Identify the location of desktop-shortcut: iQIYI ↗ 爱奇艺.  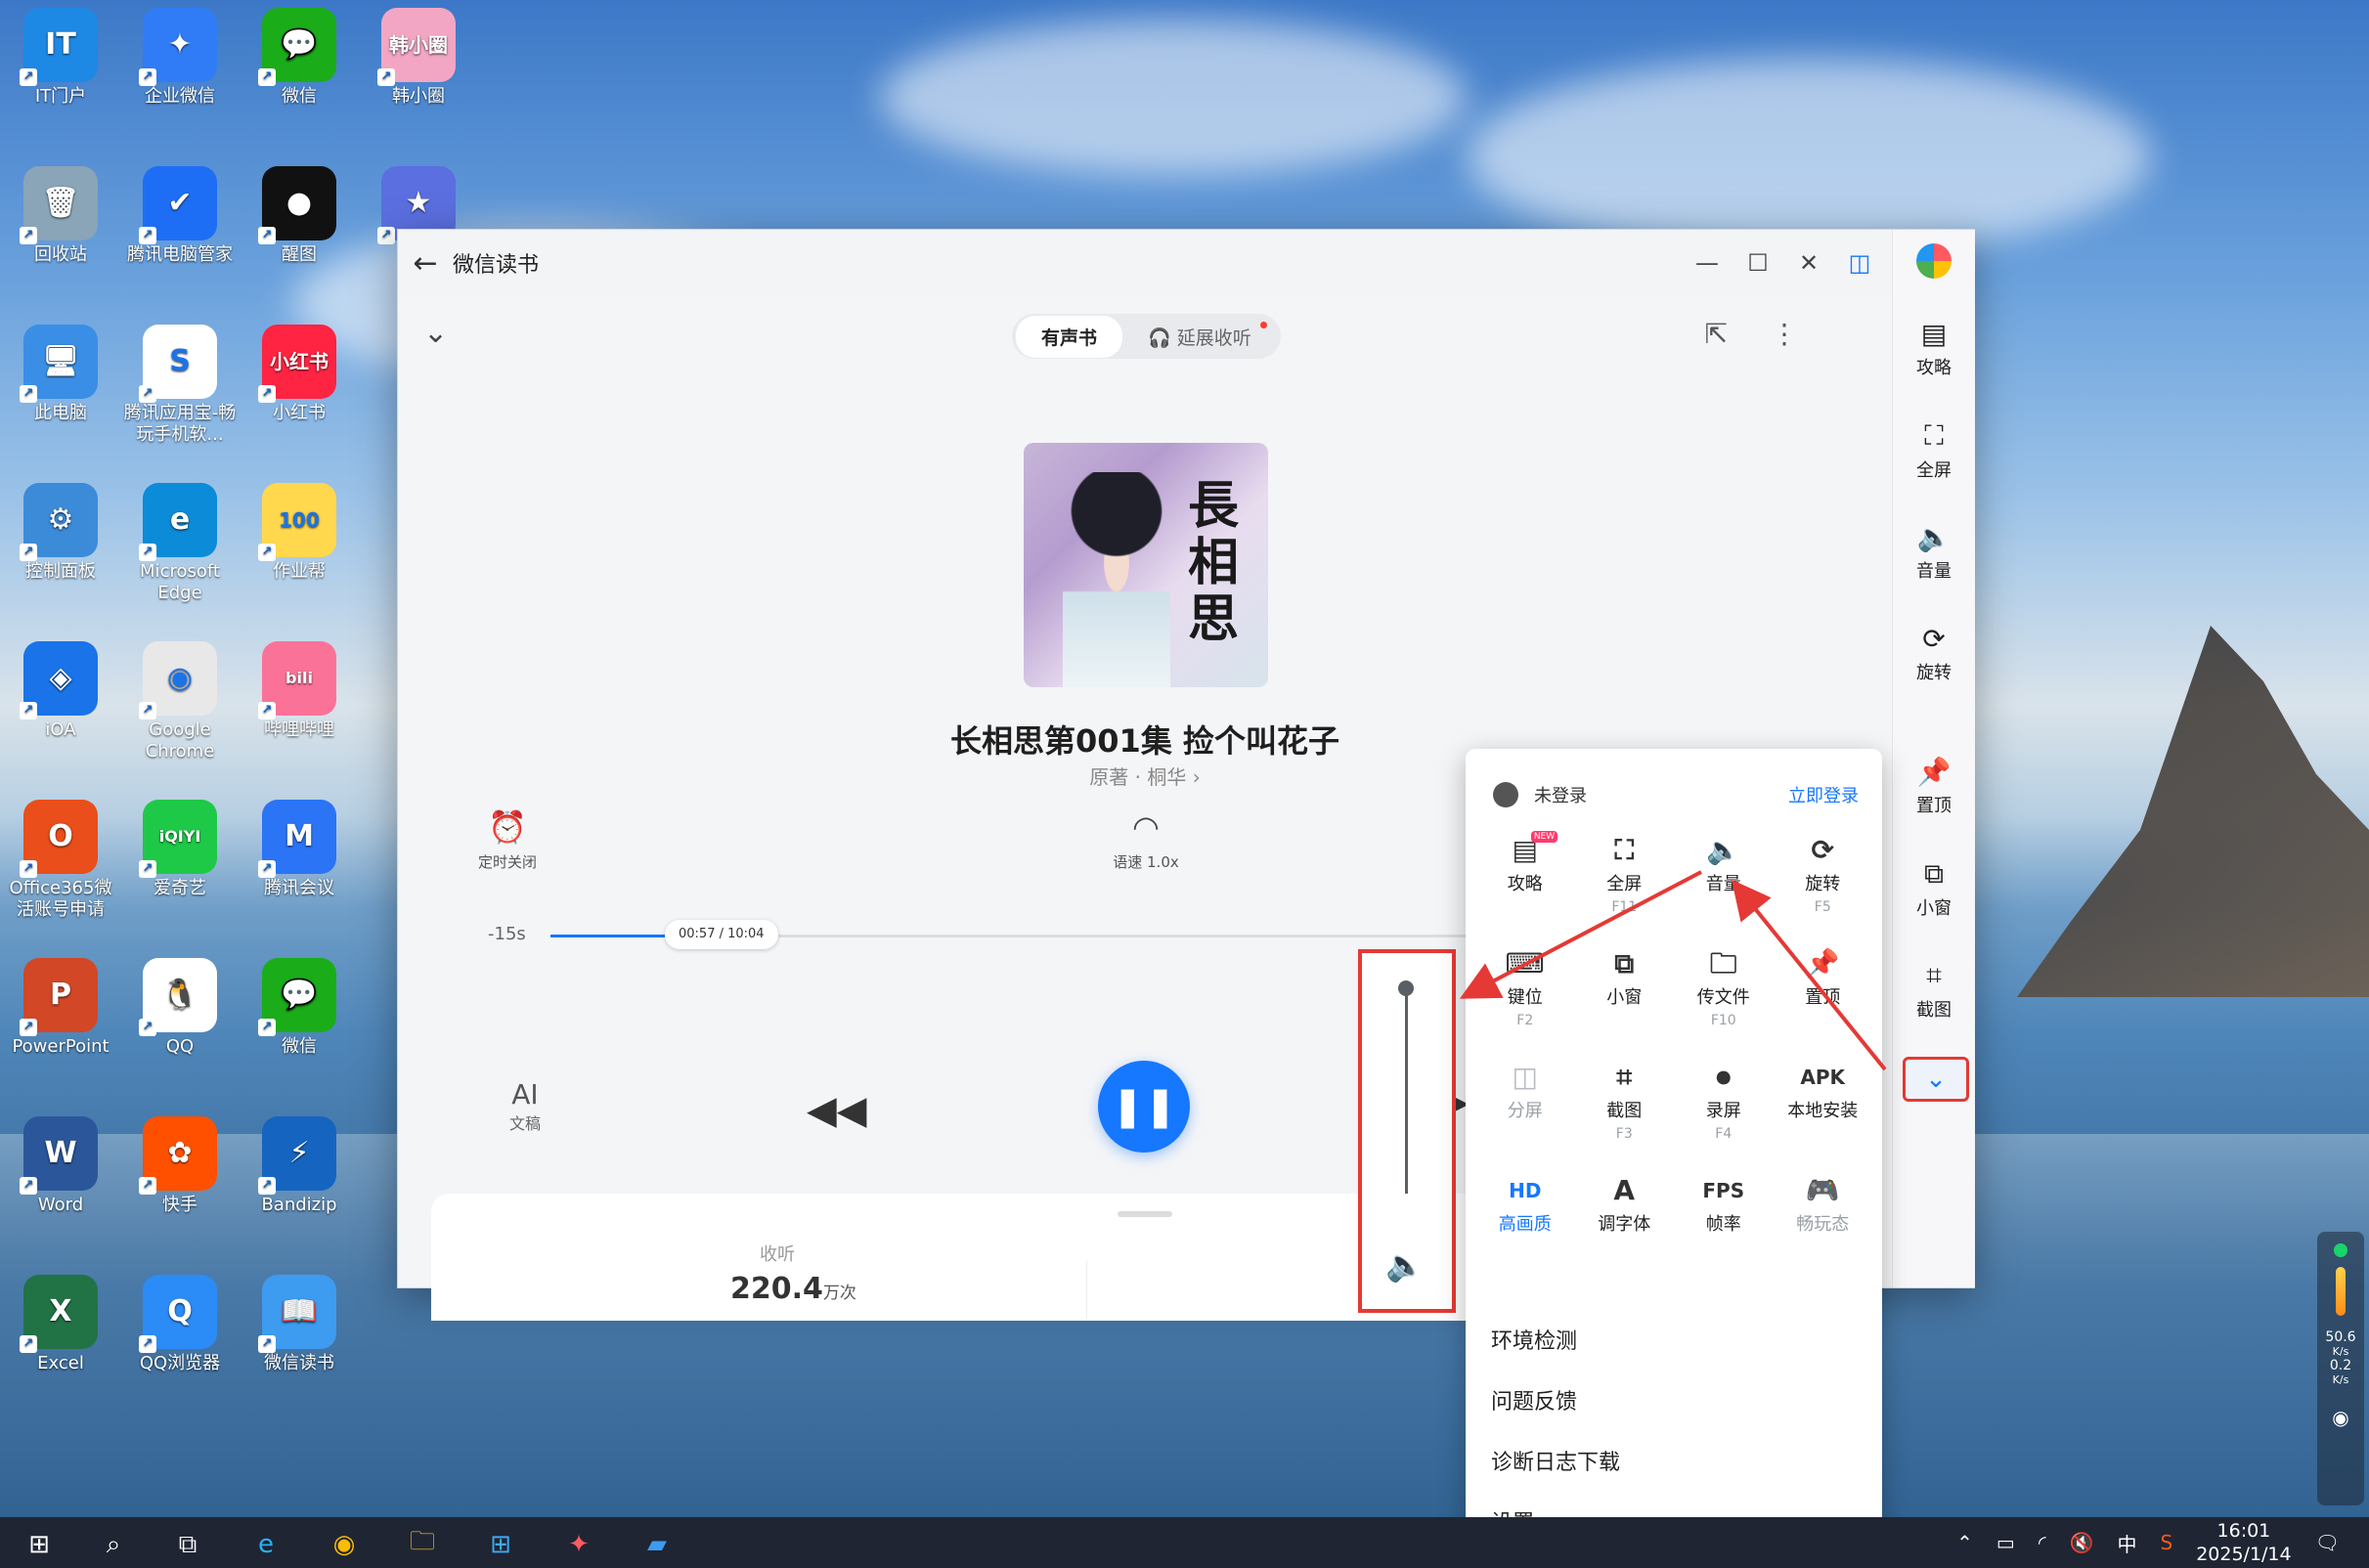
(180, 849).